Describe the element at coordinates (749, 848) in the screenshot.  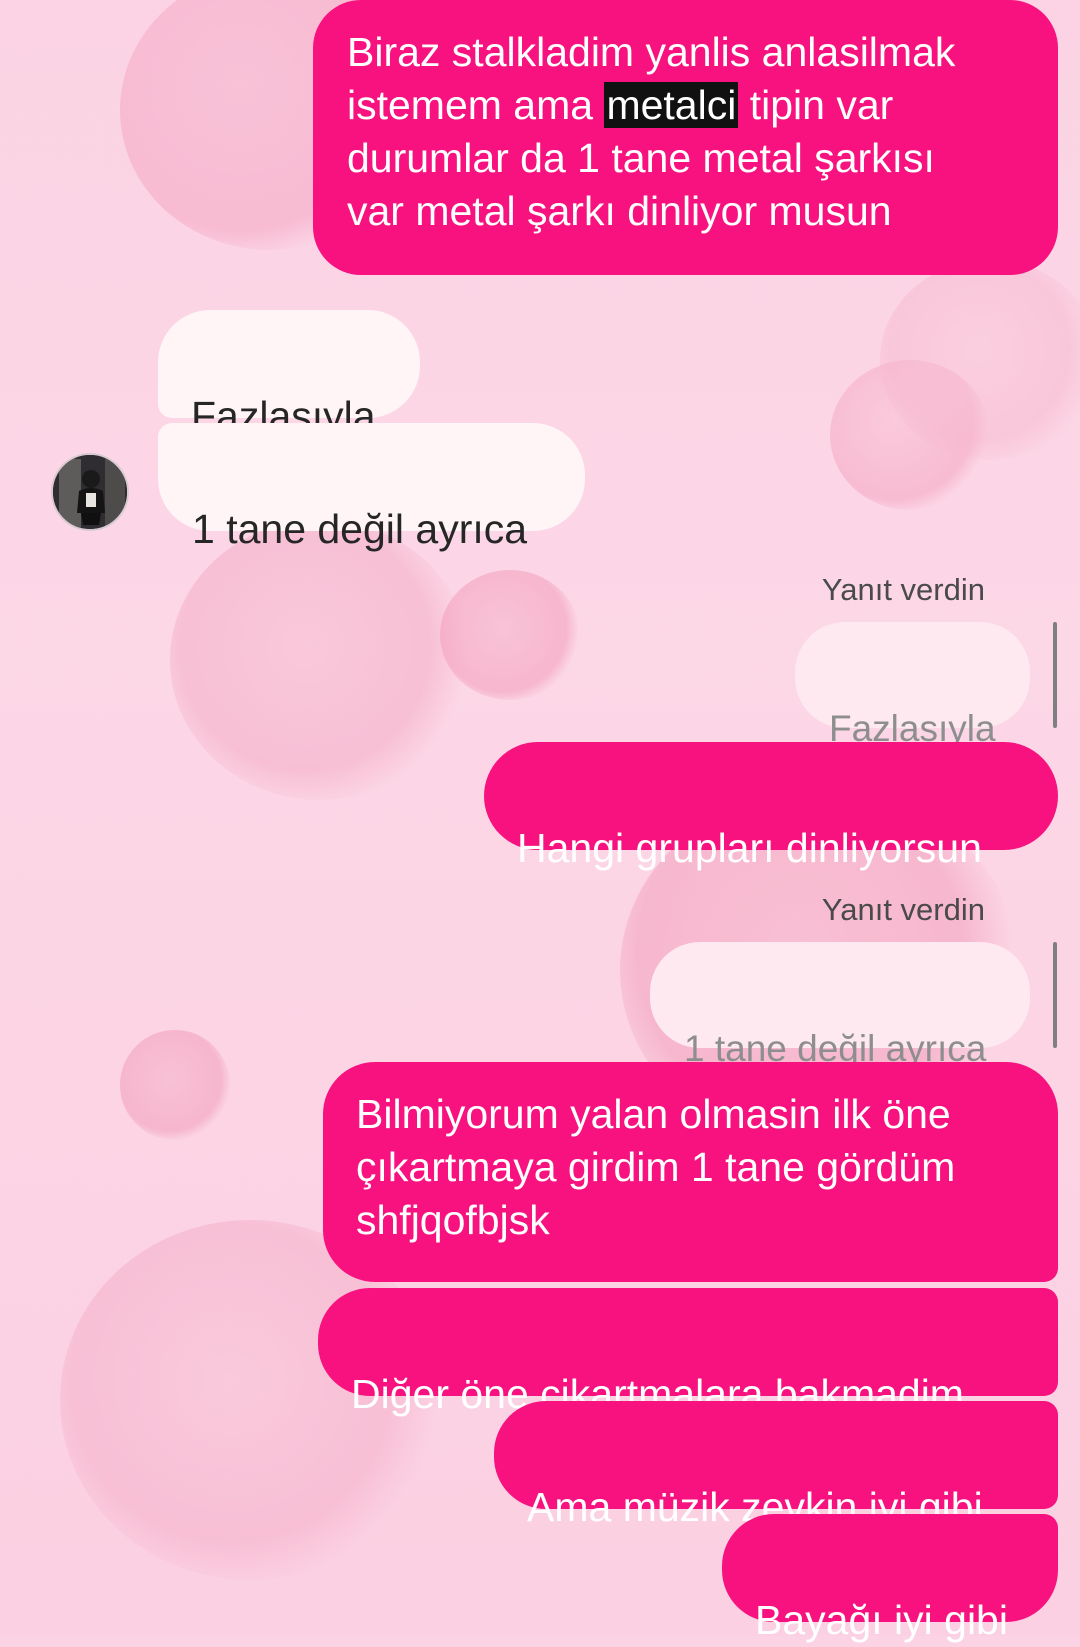
I see `message-text: Hangi grupları dinliyorsun` at that location.